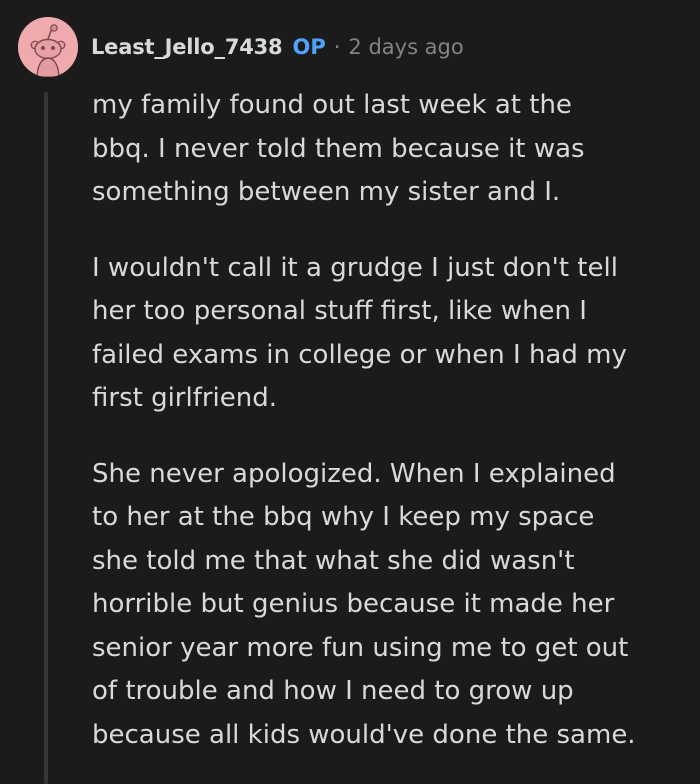  Describe the element at coordinates (405, 47) in the screenshot. I see `timestamp: 2 days ago` at that location.